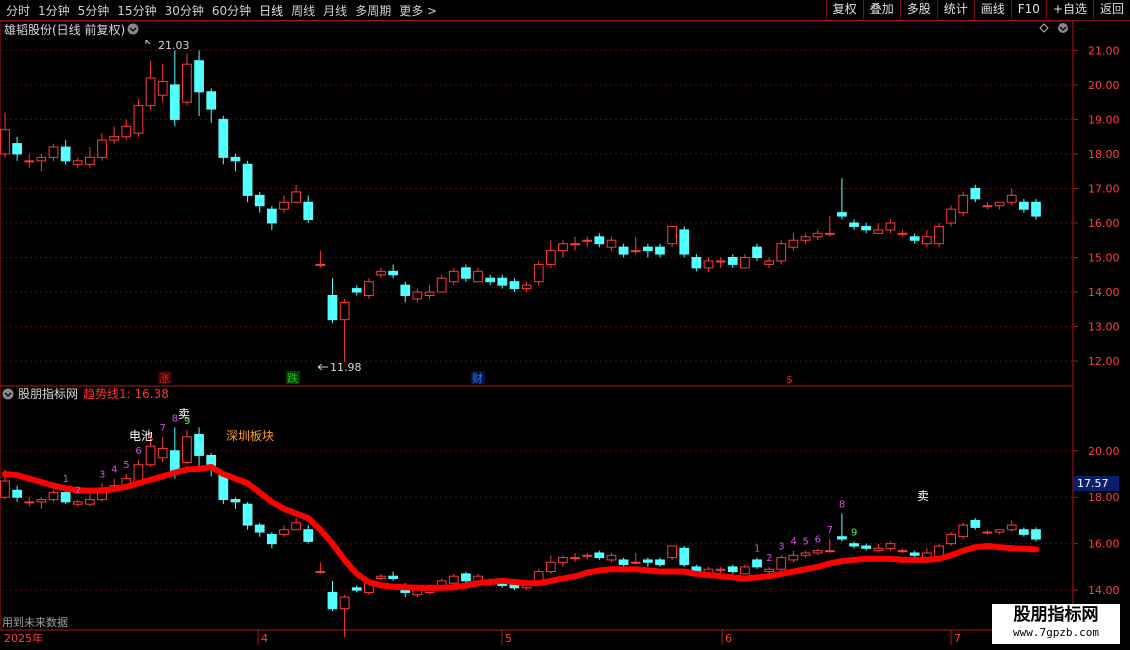 This screenshot has width=1130, height=650. What do you see at coordinates (842, 504) in the screenshot?
I see `count-label: 8` at bounding box center [842, 504].